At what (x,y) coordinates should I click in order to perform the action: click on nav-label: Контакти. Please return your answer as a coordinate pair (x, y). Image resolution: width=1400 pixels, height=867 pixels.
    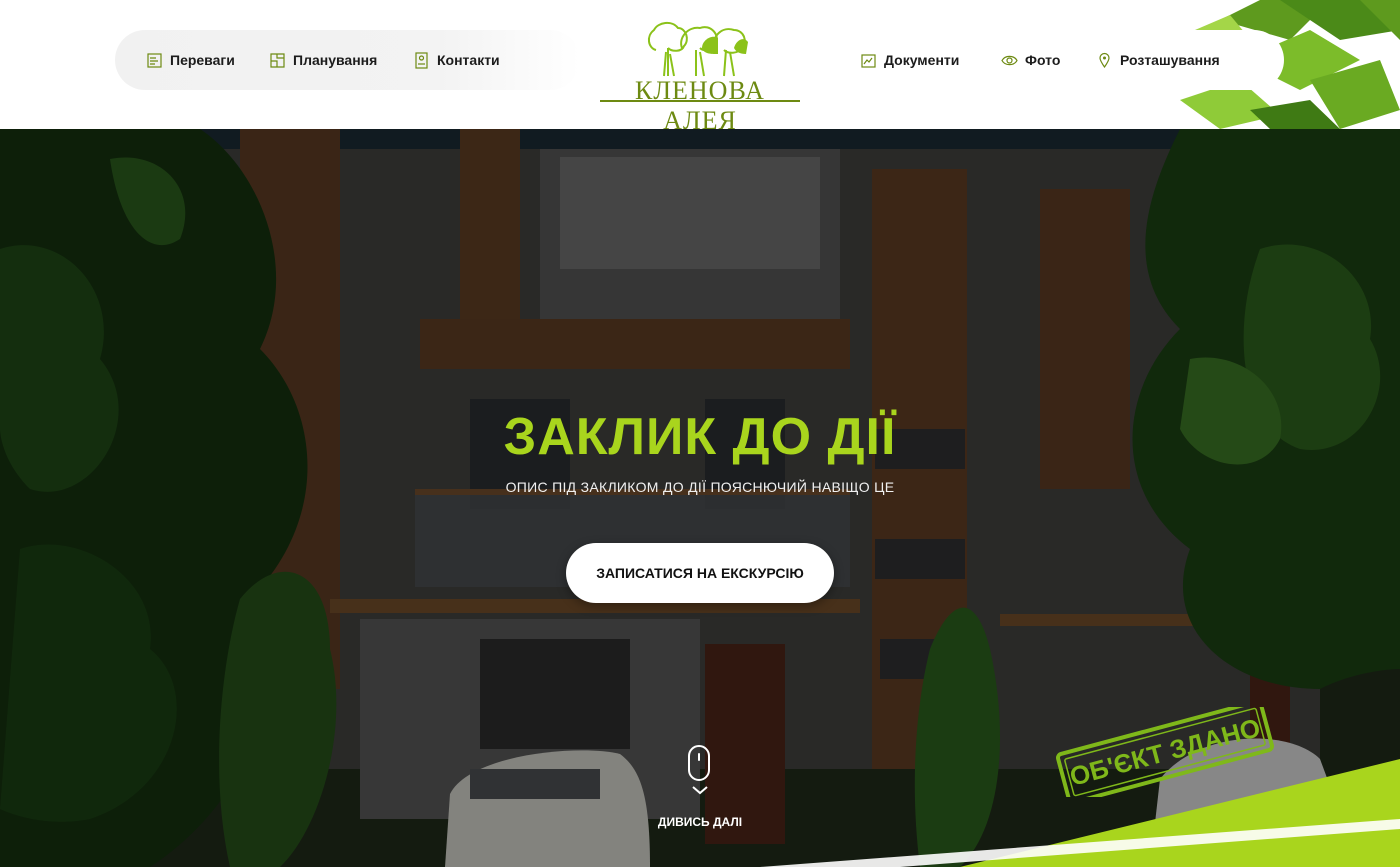
    Looking at the image, I should click on (468, 60).